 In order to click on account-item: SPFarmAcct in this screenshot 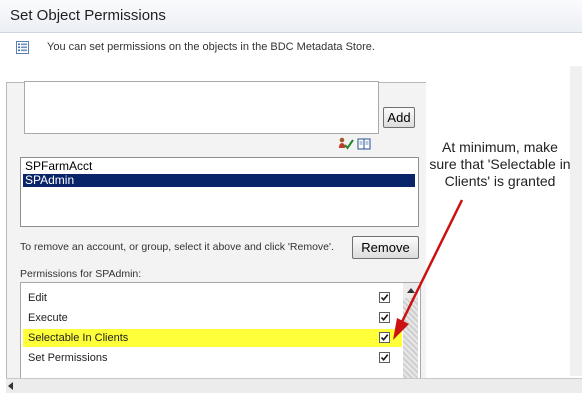, I will do `click(57, 166)`.